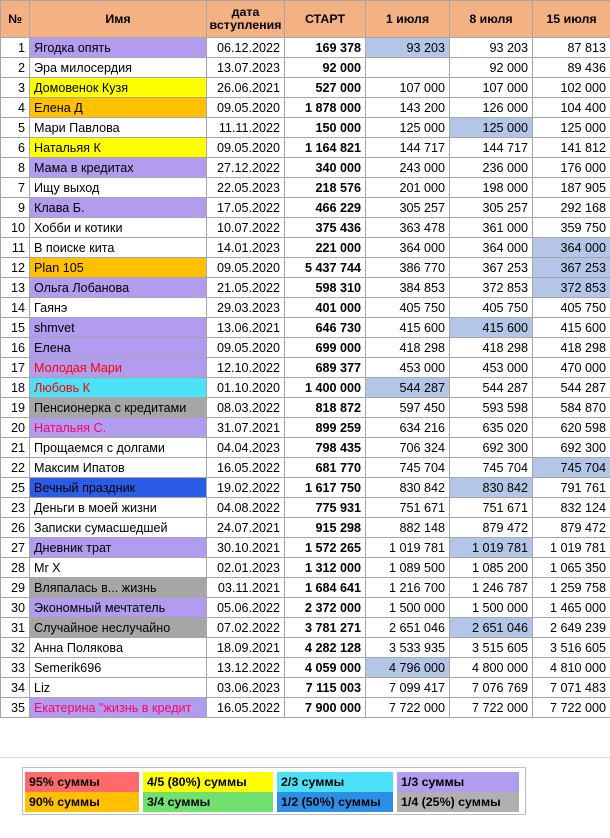 This screenshot has width=610, height=838. Describe the element at coordinates (491, 68) in the screenshot. I see `cell-july-8: 92 000` at that location.